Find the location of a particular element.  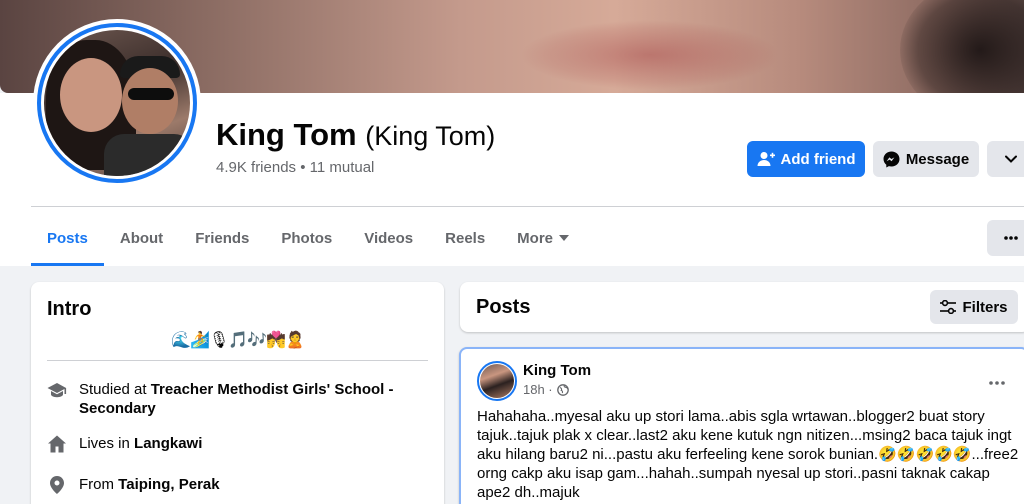

post-timestamp: 18h · is located at coordinates (546, 389).